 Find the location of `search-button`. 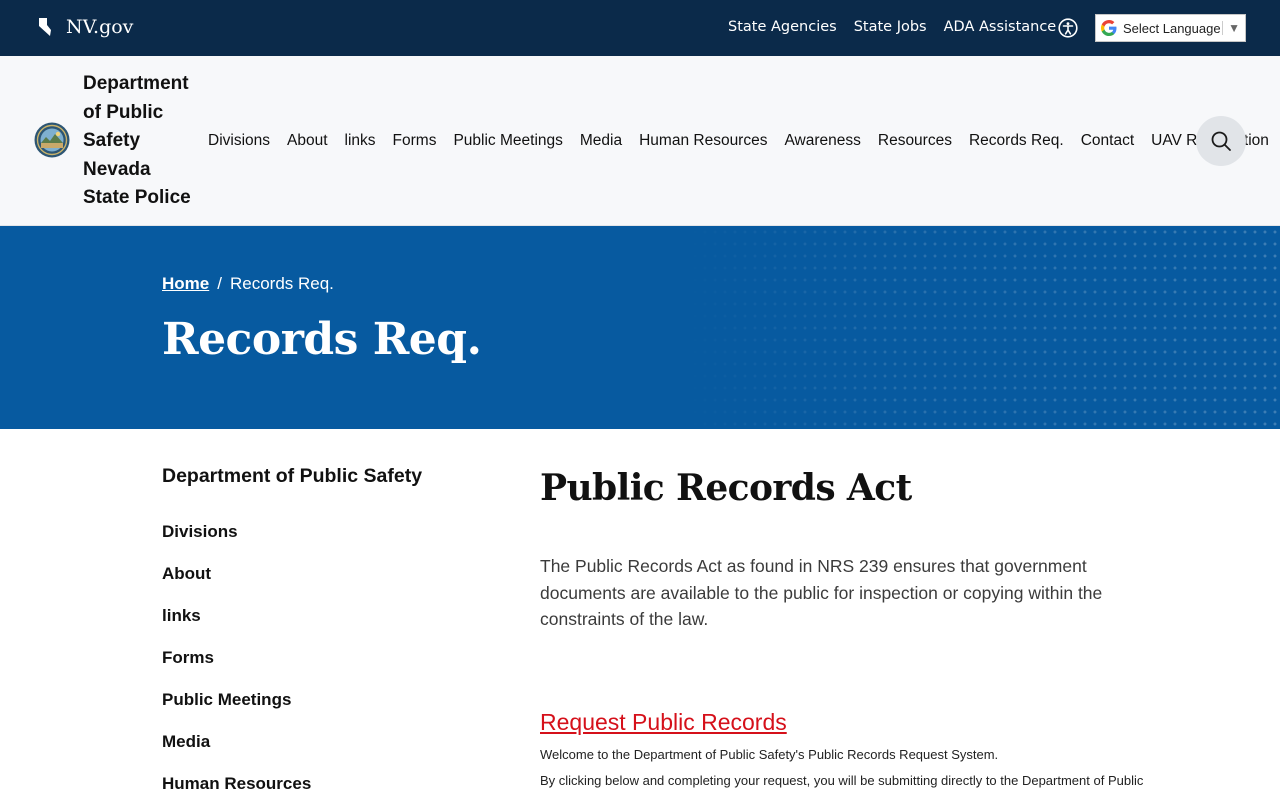

search-button is located at coordinates (1221, 141).